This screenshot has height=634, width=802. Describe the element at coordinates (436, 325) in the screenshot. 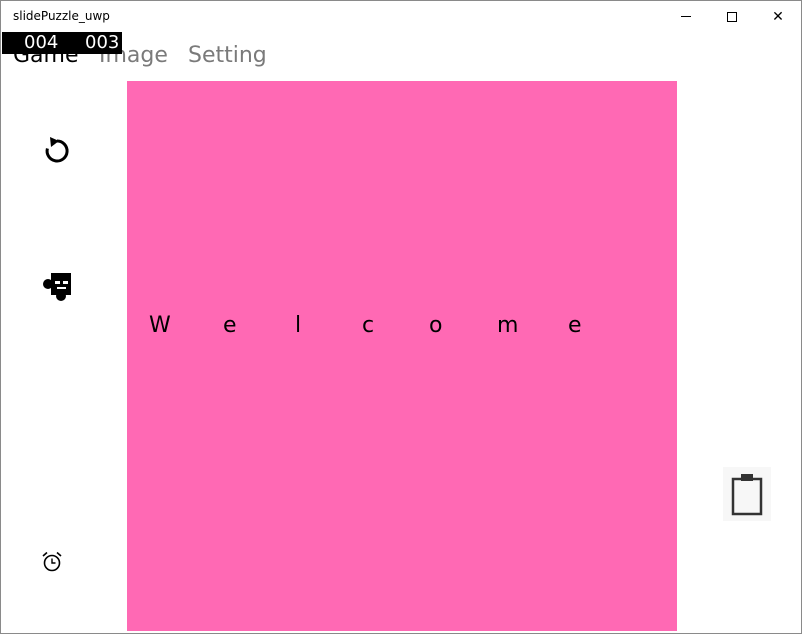

I see `welcome-letter: o` at that location.